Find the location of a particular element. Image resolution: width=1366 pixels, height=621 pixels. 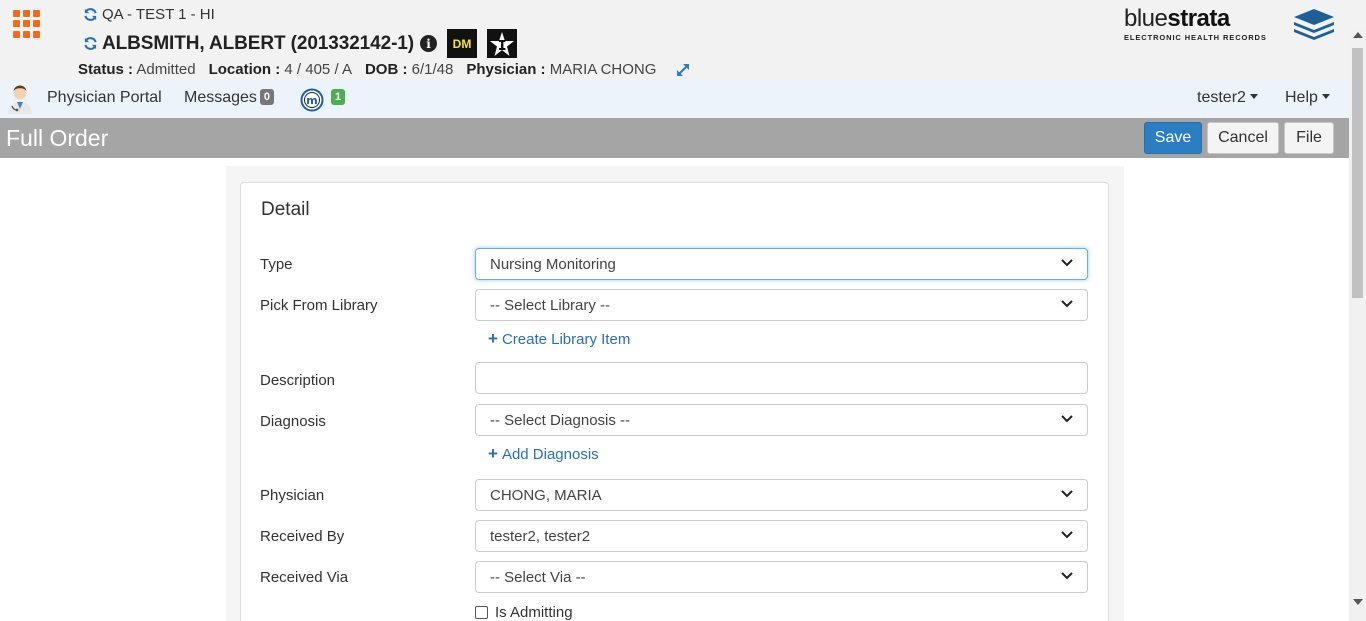

physician-field: Physician : MARIA CHONG is located at coordinates (561, 69).